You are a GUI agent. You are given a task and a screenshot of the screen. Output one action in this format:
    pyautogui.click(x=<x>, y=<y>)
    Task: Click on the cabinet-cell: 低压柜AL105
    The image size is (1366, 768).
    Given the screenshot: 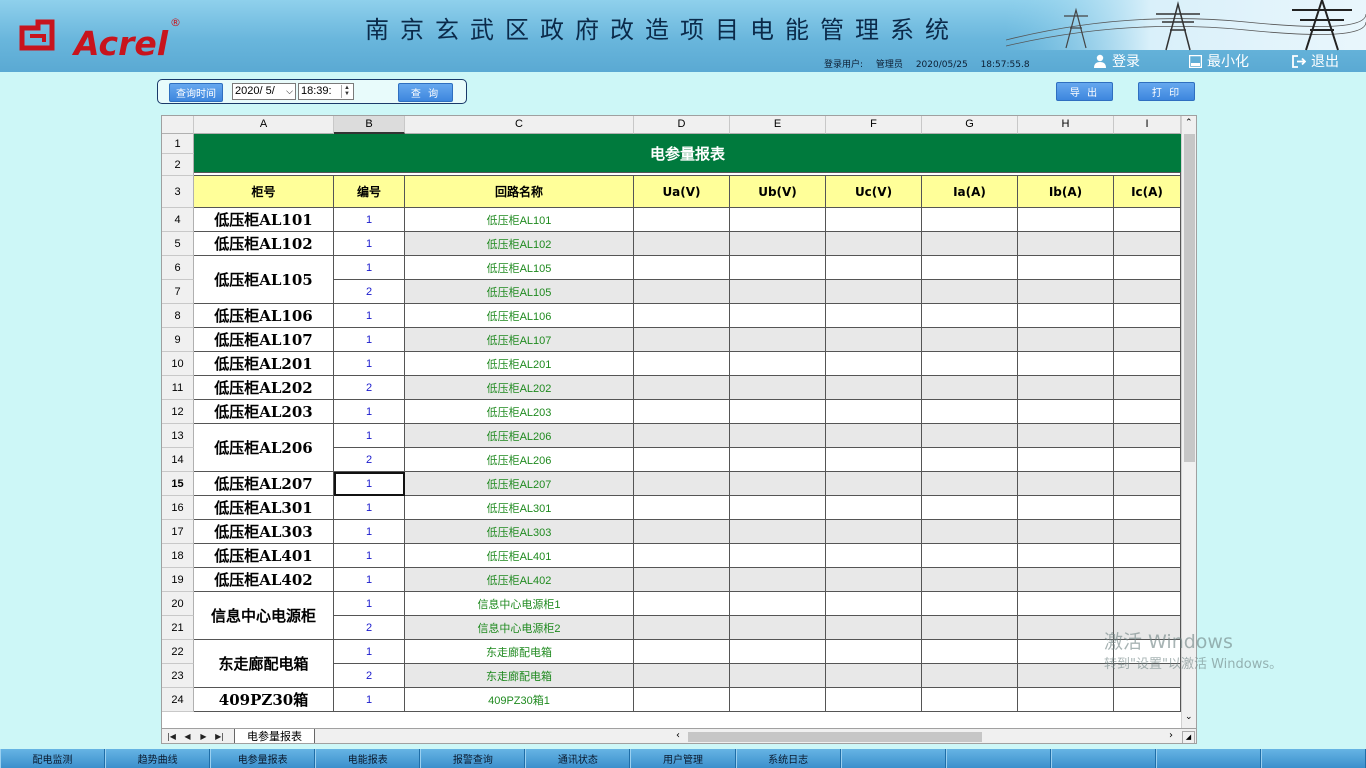 What is the action you would take?
    pyautogui.click(x=264, y=280)
    